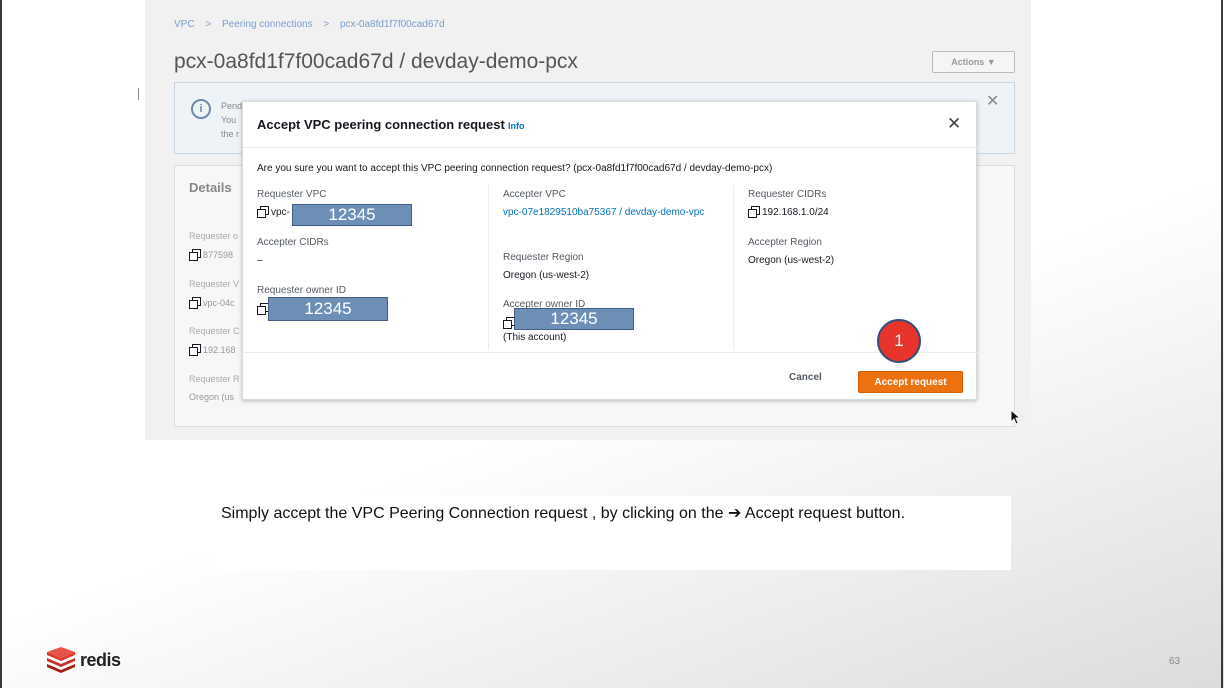  I want to click on redis-logo-icon, so click(61, 660).